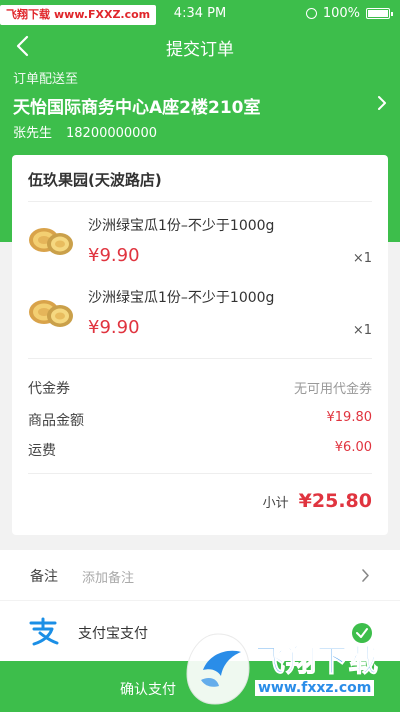 This screenshot has width=400, height=712. Describe the element at coordinates (46, 79) in the screenshot. I see `address-label: 订单配送至` at that location.